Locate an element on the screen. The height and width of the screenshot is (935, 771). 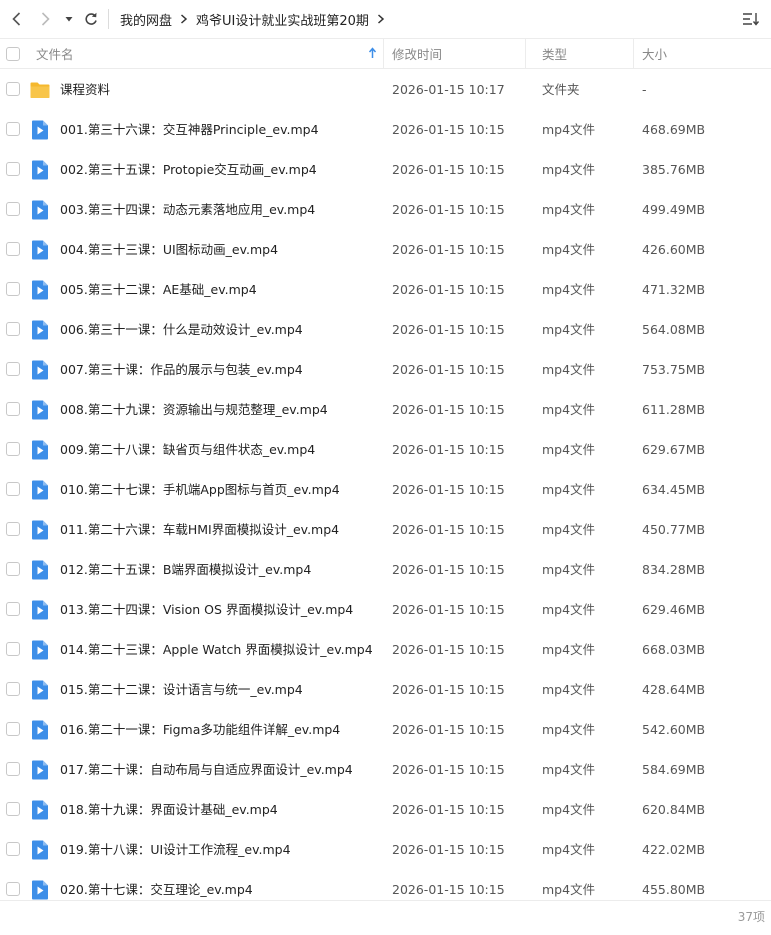
file-size: 620.84MB is located at coordinates (674, 809).